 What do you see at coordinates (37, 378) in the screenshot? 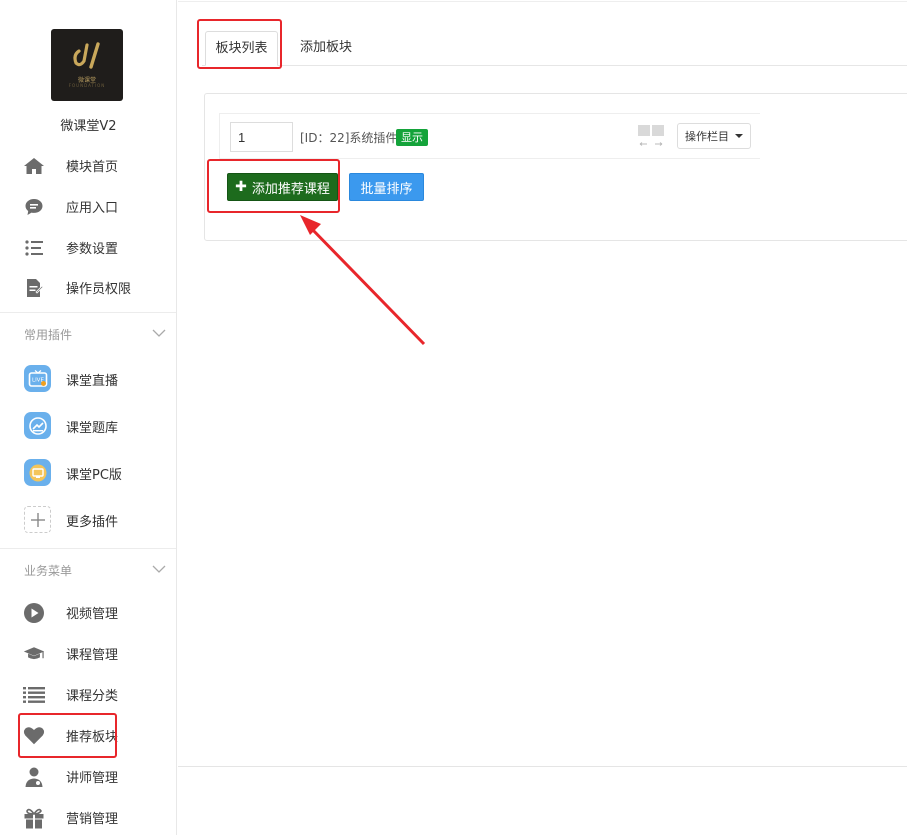
I see `live-tv-icon: LIVE` at bounding box center [37, 378].